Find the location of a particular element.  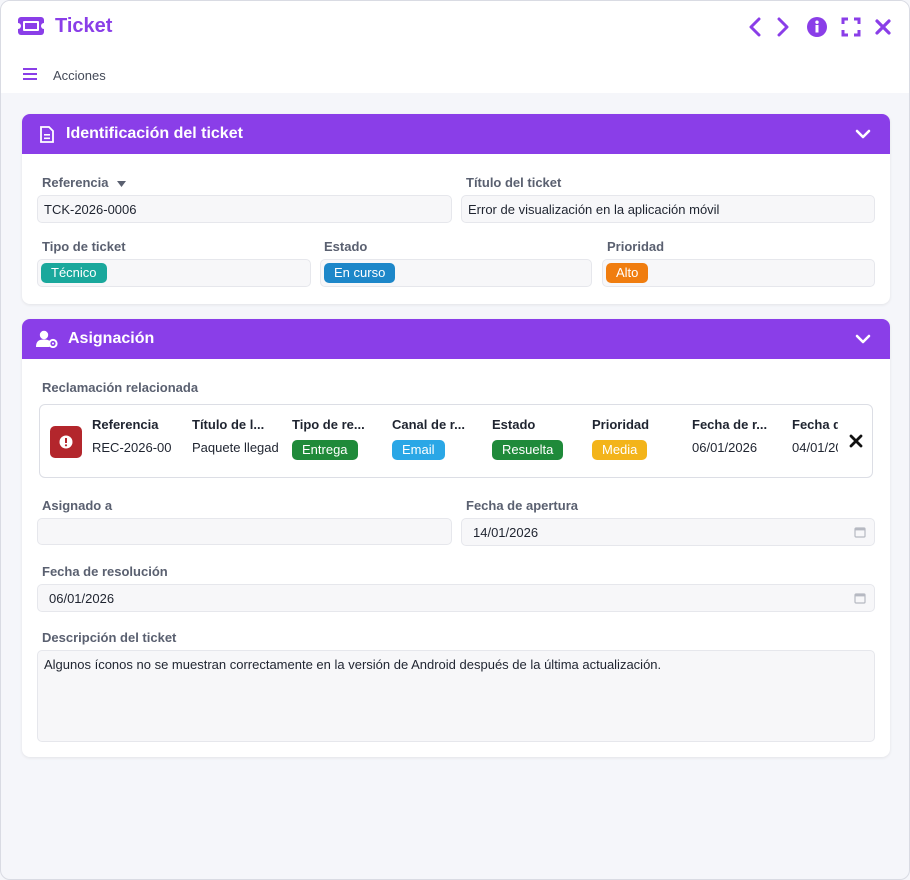

column-header: Prioridad is located at coordinates (621, 424).